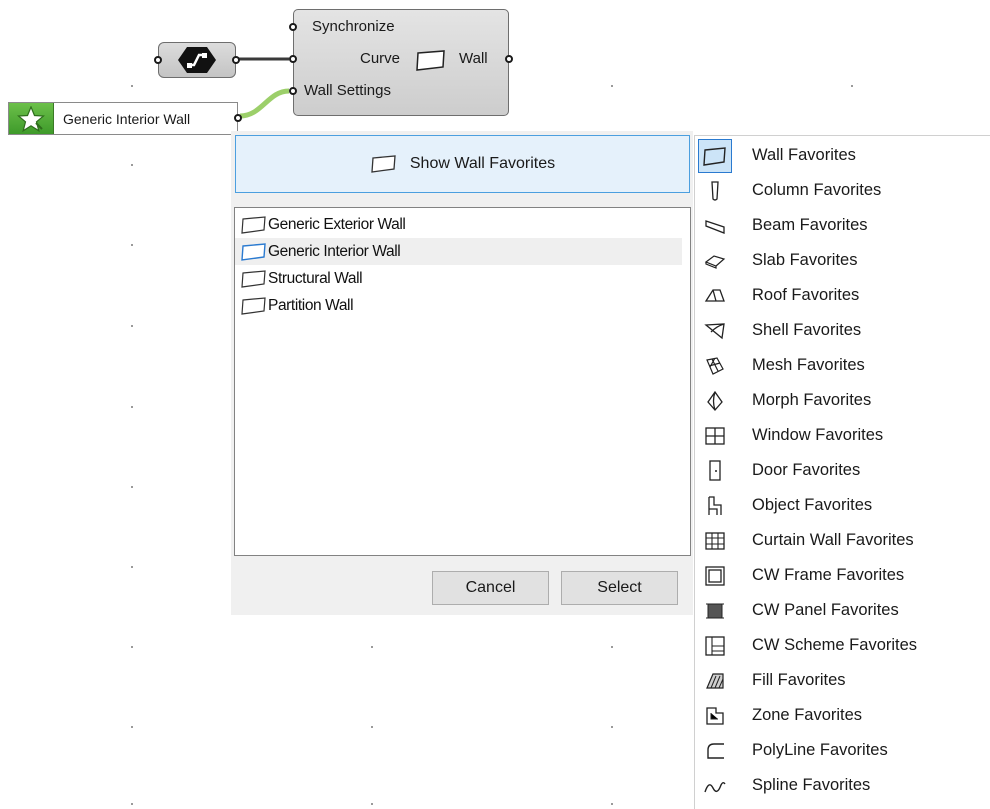  What do you see at coordinates (158, 60) in the screenshot?
I see `input-port` at bounding box center [158, 60].